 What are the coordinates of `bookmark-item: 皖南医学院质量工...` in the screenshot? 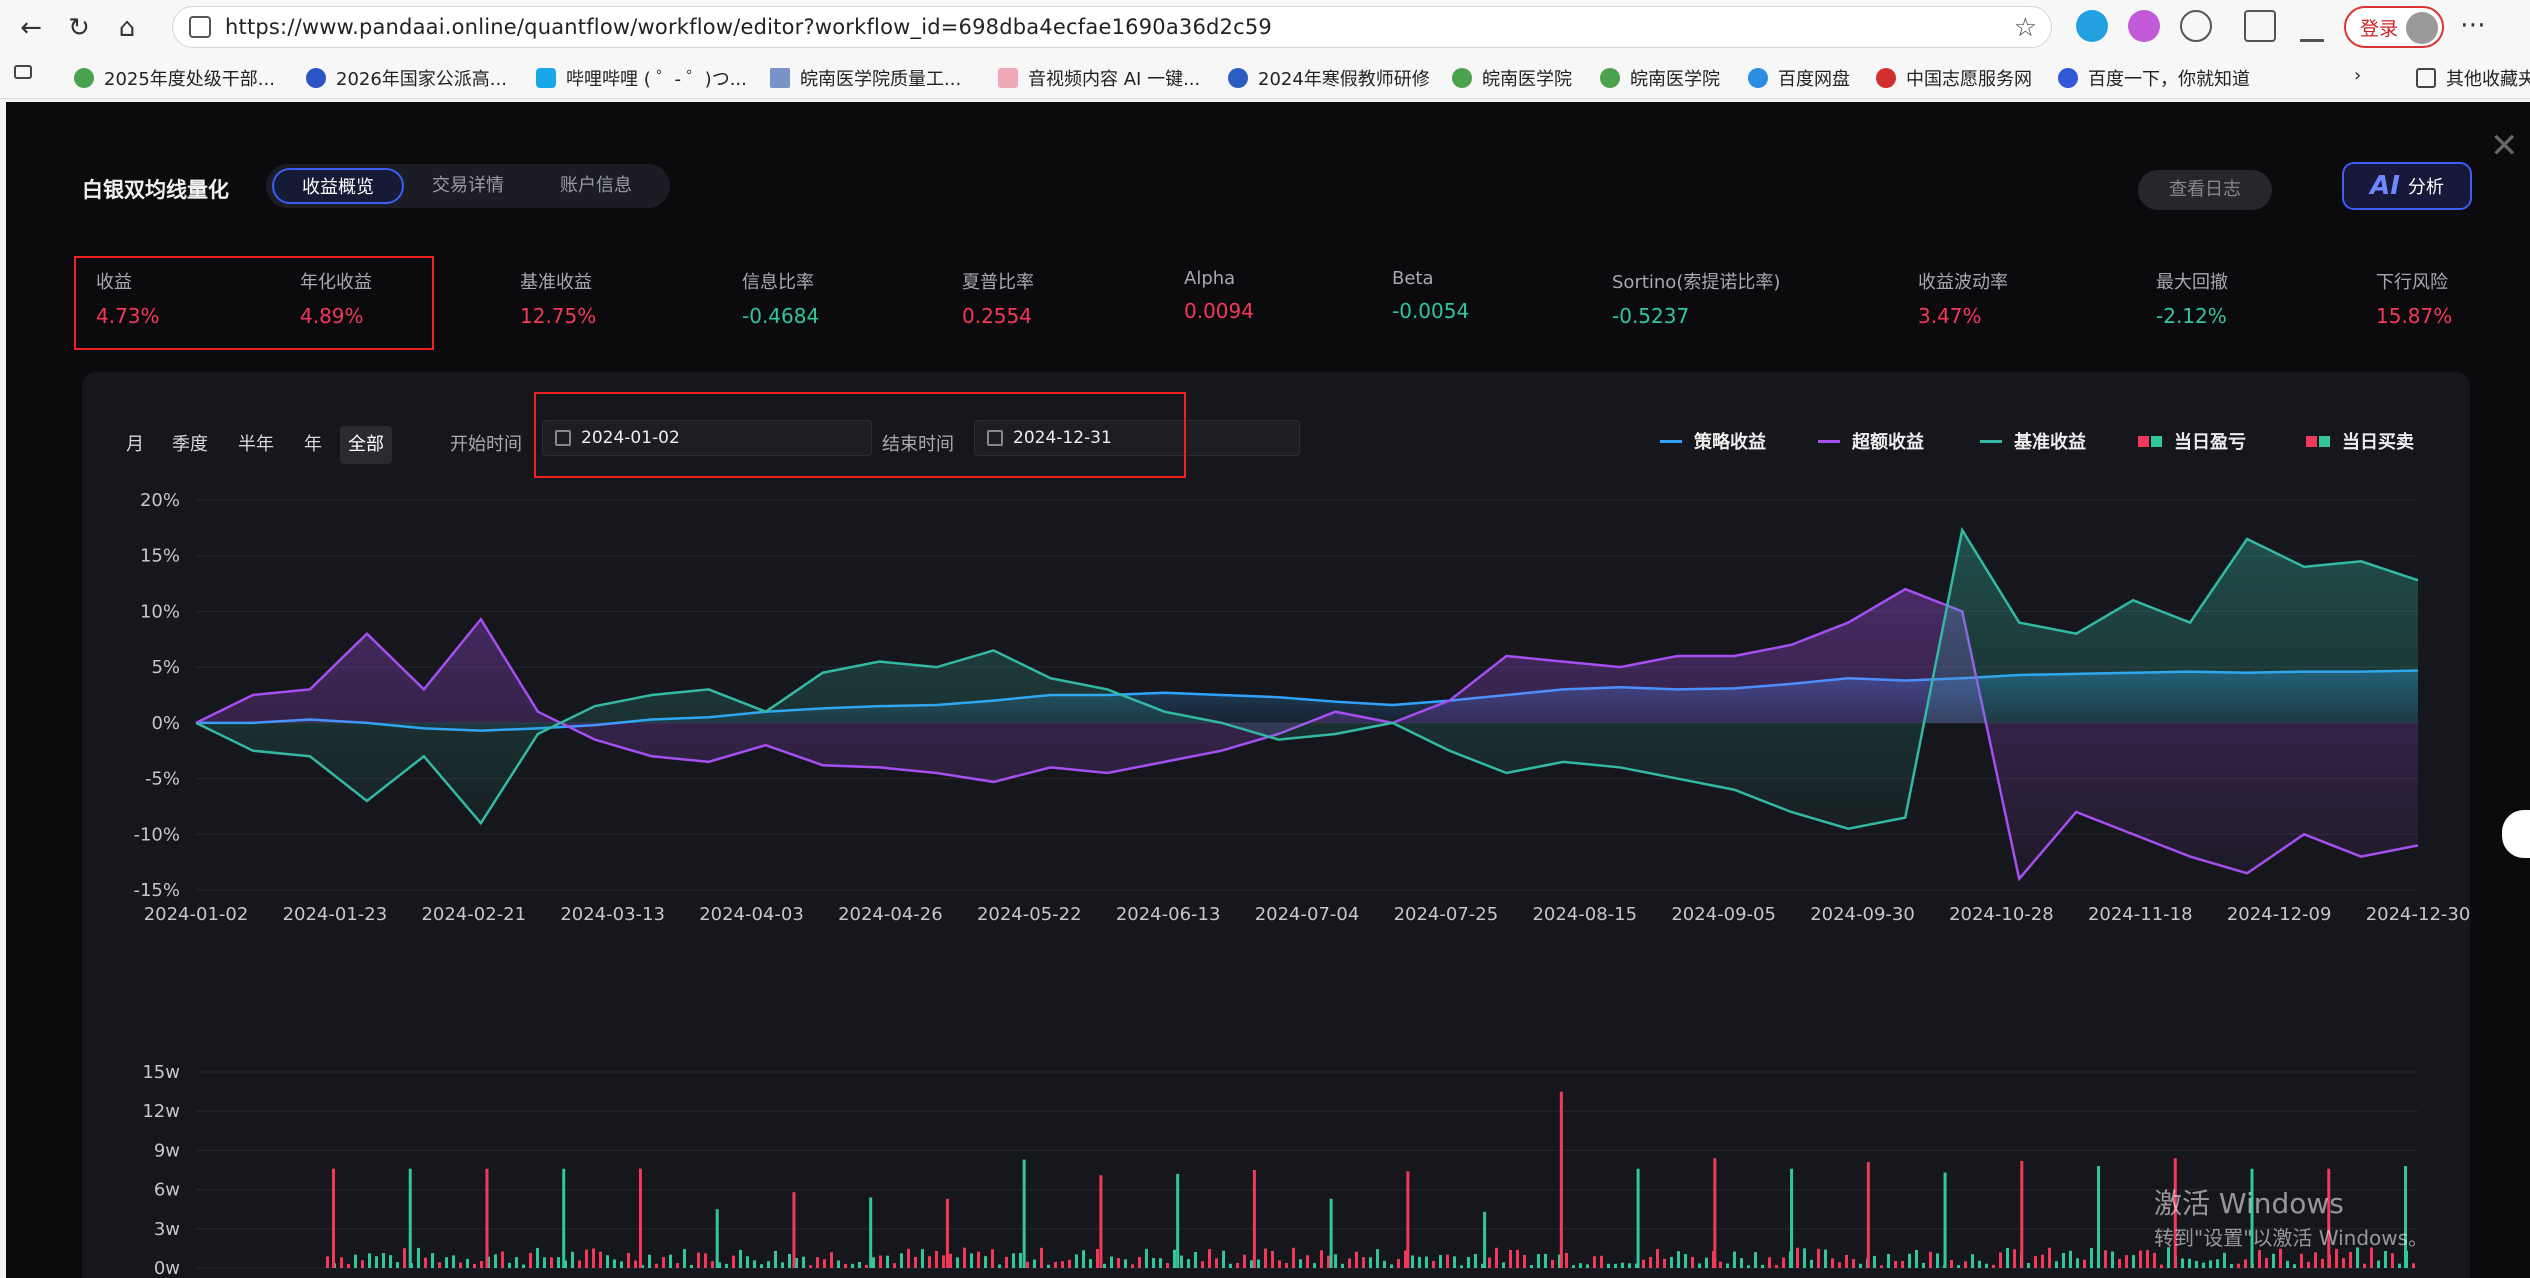 It's located at (865, 78).